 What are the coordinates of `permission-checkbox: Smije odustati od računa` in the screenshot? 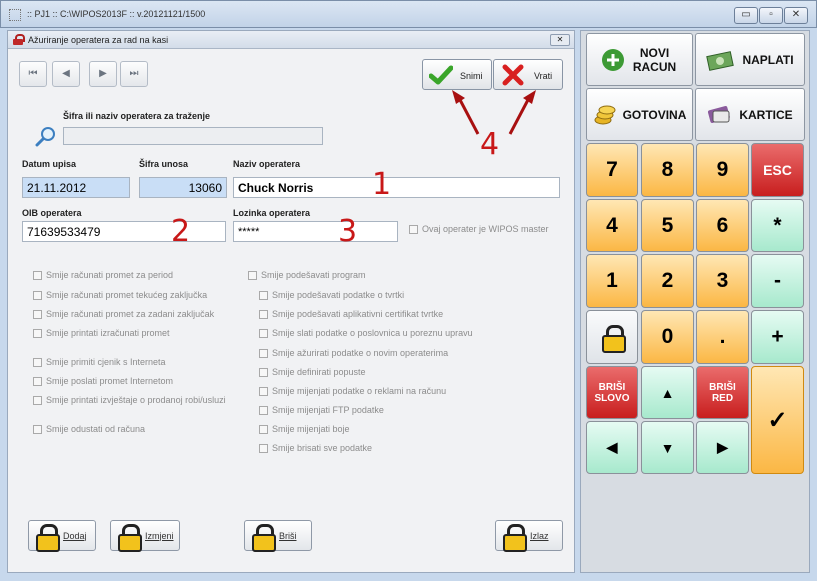 It's located at (89, 429).